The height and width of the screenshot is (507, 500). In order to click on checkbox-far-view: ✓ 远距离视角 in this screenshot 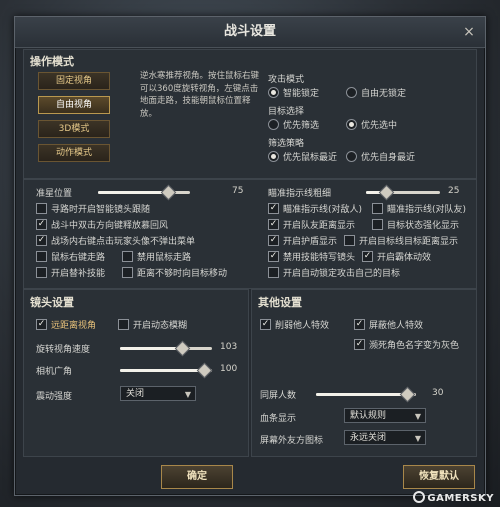, I will do `click(66, 324)`.